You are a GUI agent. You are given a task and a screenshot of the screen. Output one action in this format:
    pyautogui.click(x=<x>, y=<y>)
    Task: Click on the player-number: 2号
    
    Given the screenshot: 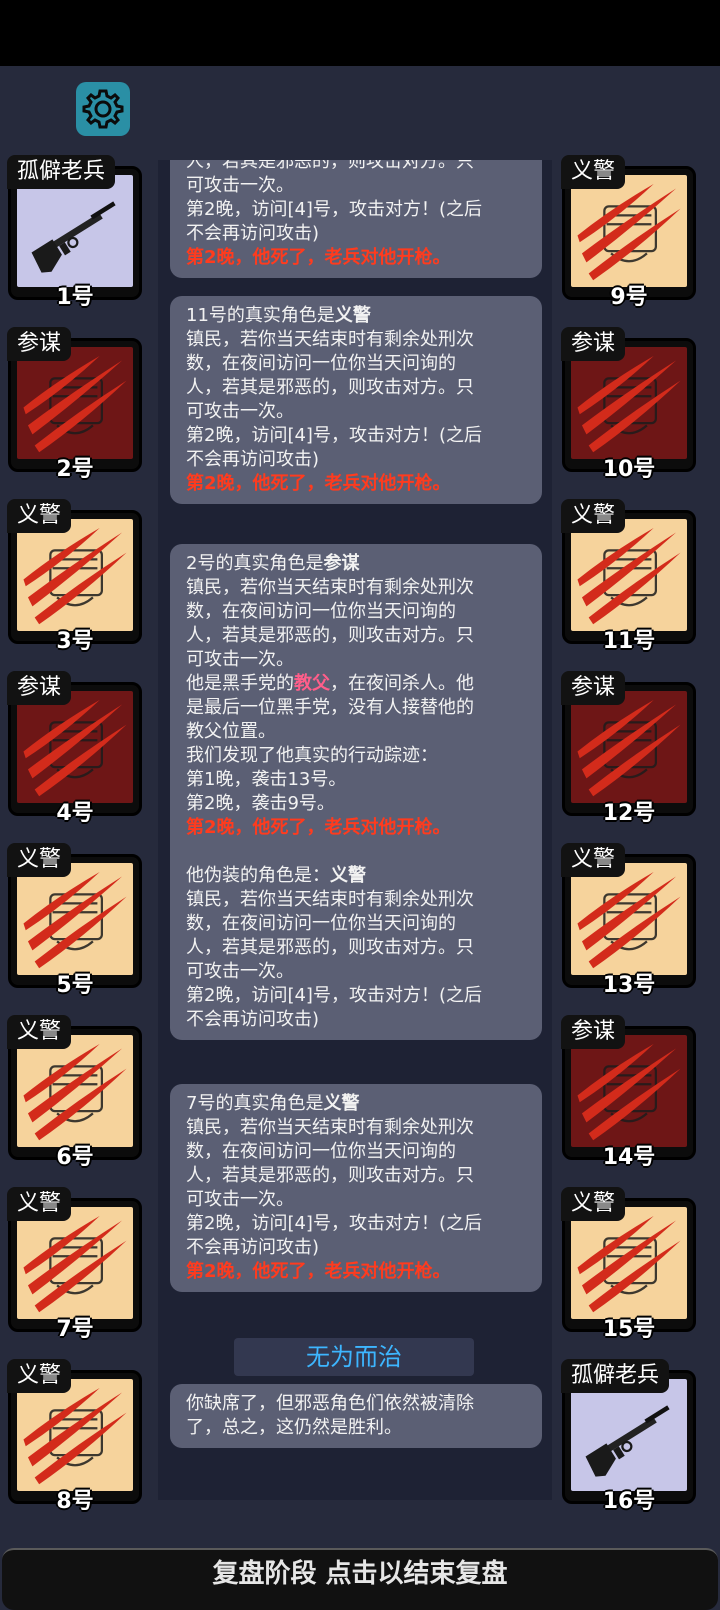 What is the action you would take?
    pyautogui.click(x=75, y=469)
    